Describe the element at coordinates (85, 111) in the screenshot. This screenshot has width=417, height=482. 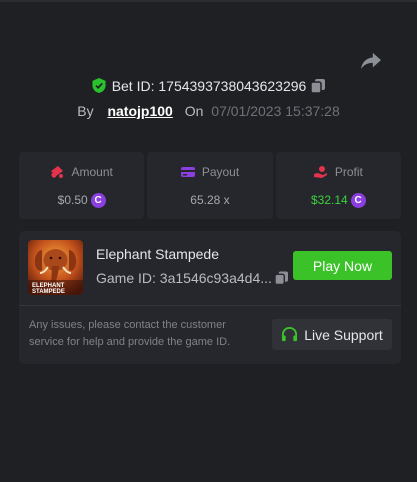
I see `by-label: By` at that location.